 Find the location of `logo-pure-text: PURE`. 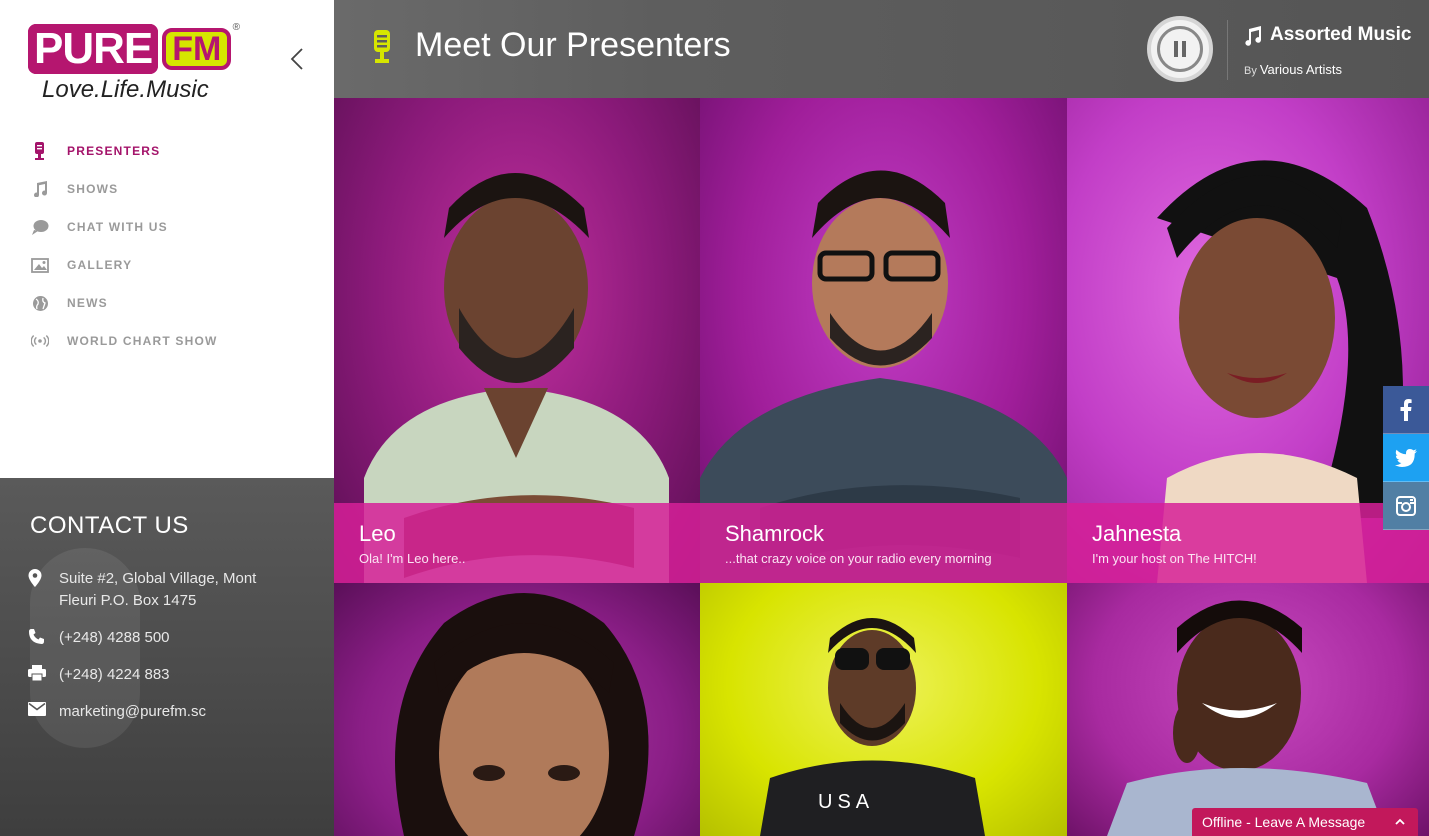

logo-pure-text: PURE is located at coordinates (93, 49).